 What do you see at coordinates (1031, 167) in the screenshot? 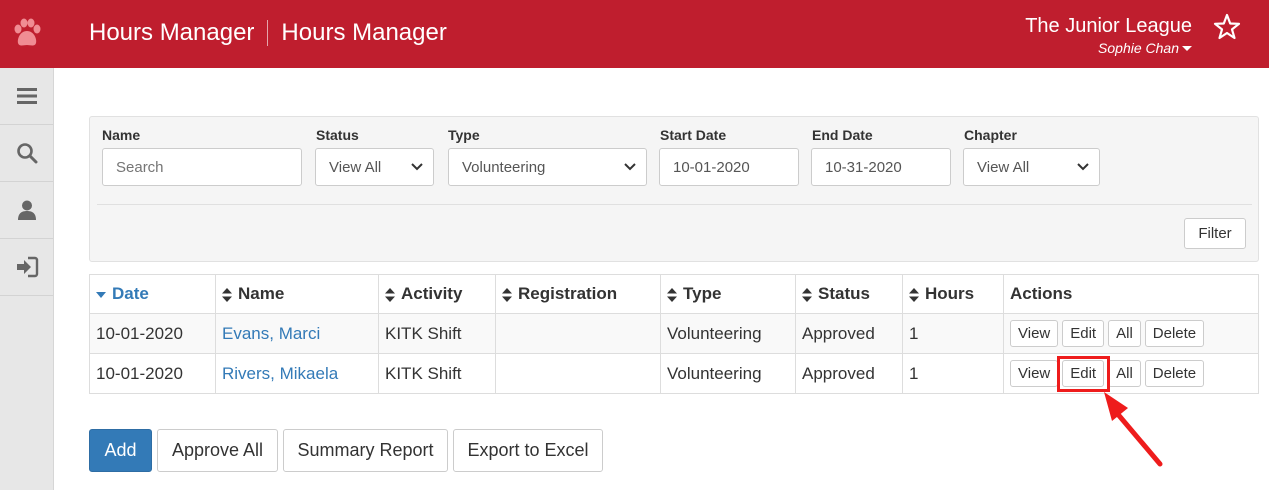
I see `chapter-select: View All` at bounding box center [1031, 167].